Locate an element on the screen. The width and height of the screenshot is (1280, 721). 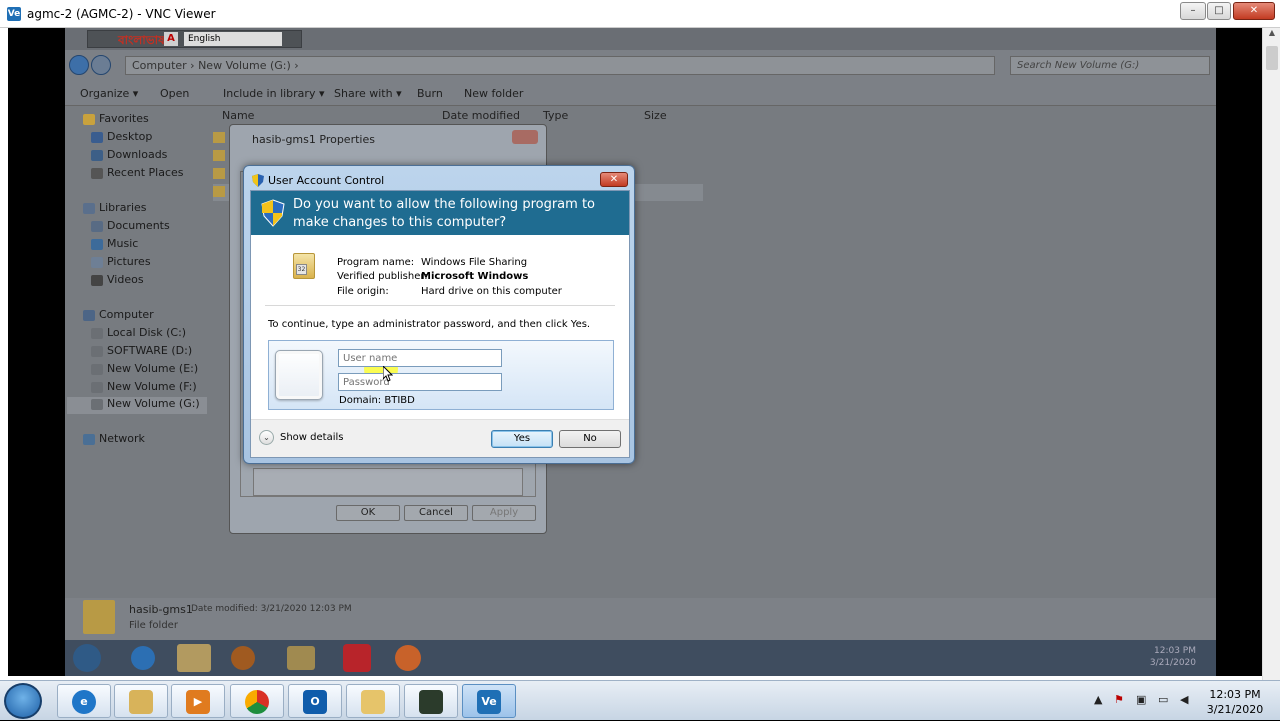
vnc-title-bar: Ve agmc-2 (AGMC-2) - VNC Viewer – □ ✕ is located at coordinates (640, 14).